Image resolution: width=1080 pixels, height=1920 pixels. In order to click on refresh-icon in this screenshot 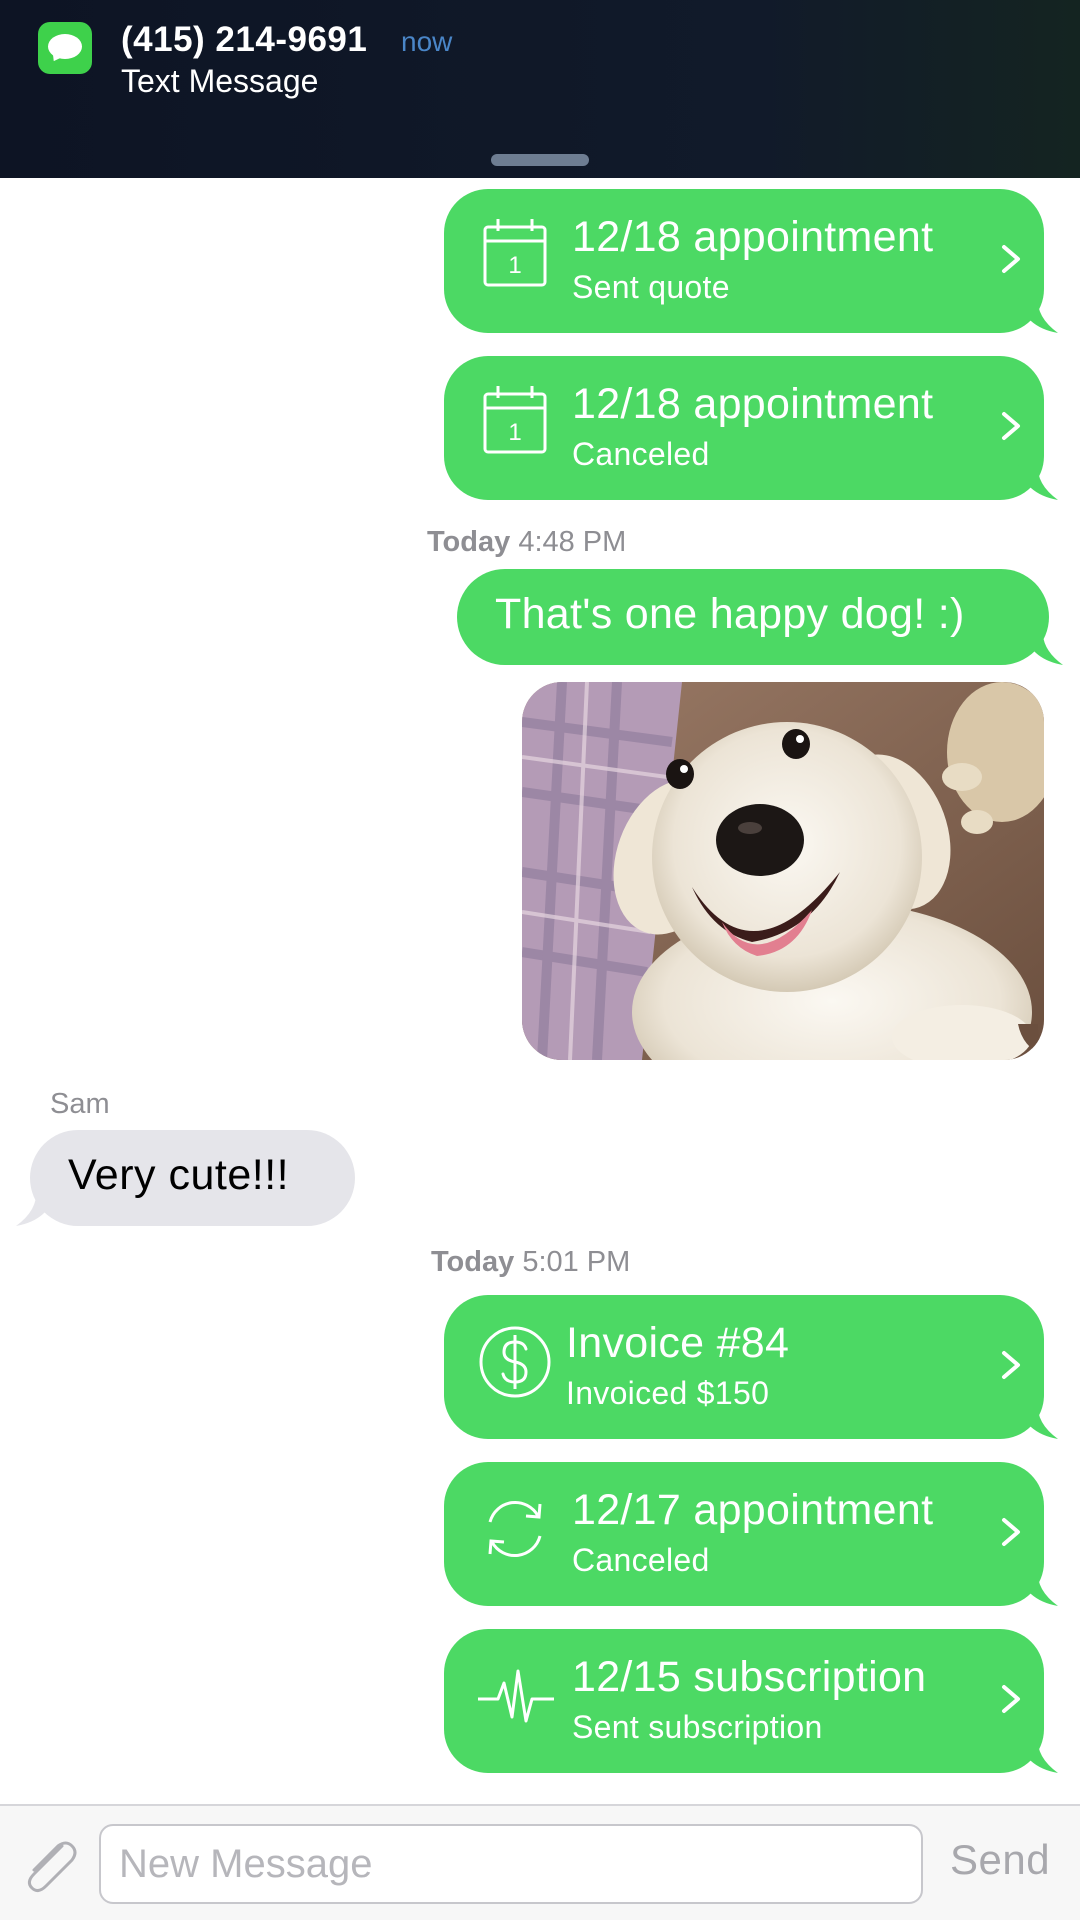, I will do `click(515, 1529)`.